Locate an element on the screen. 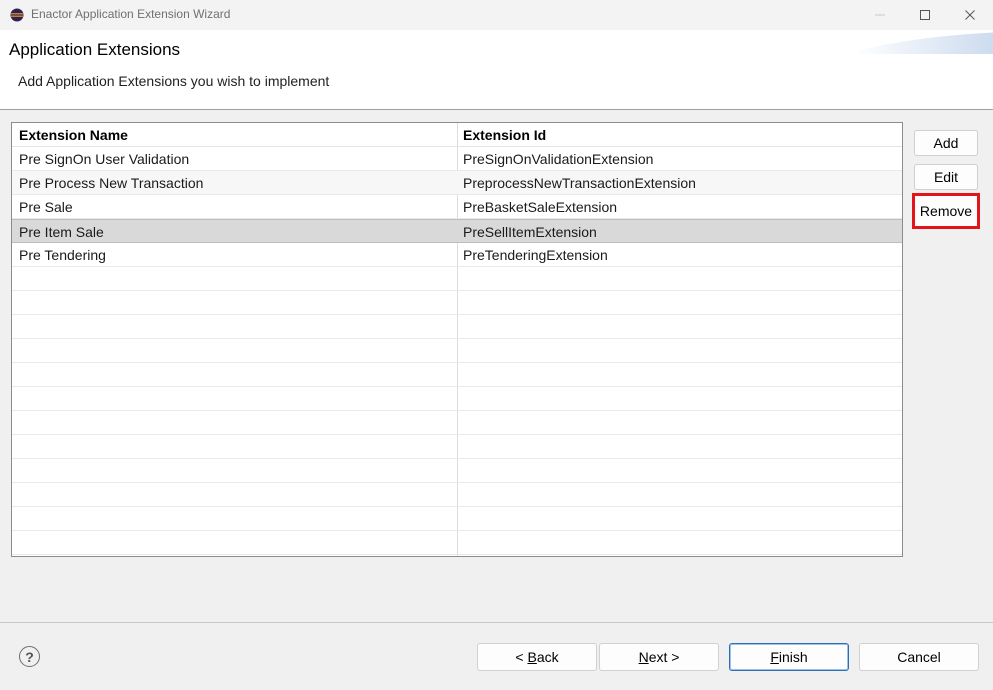  finish-mnemonic: F is located at coordinates (774, 657).